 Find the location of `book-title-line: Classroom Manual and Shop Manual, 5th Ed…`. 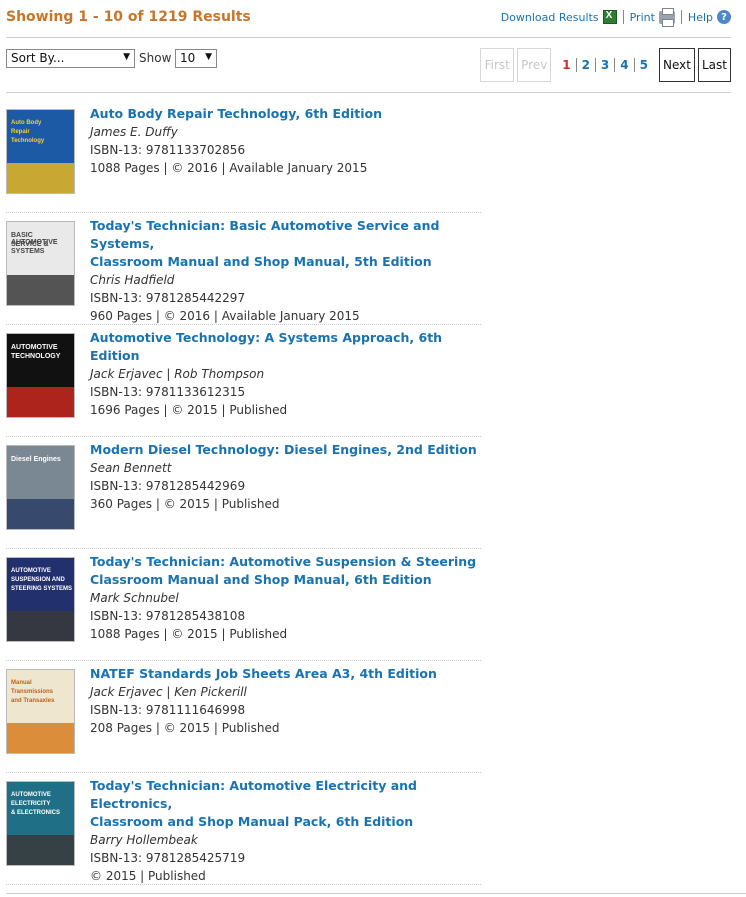

book-title-line: Classroom Manual and Shop Manual, 5th Ed… is located at coordinates (261, 261).